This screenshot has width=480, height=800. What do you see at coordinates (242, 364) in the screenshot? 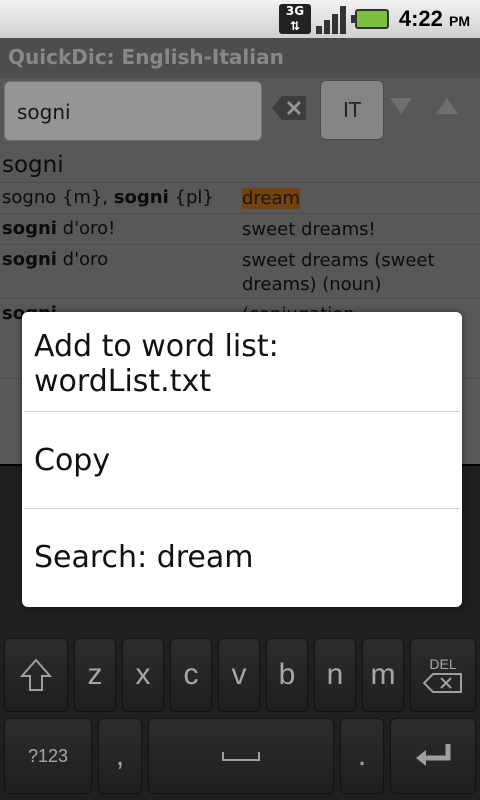
I see `menu-item-add-to-word-list: Add to word list: wordList.txt` at bounding box center [242, 364].